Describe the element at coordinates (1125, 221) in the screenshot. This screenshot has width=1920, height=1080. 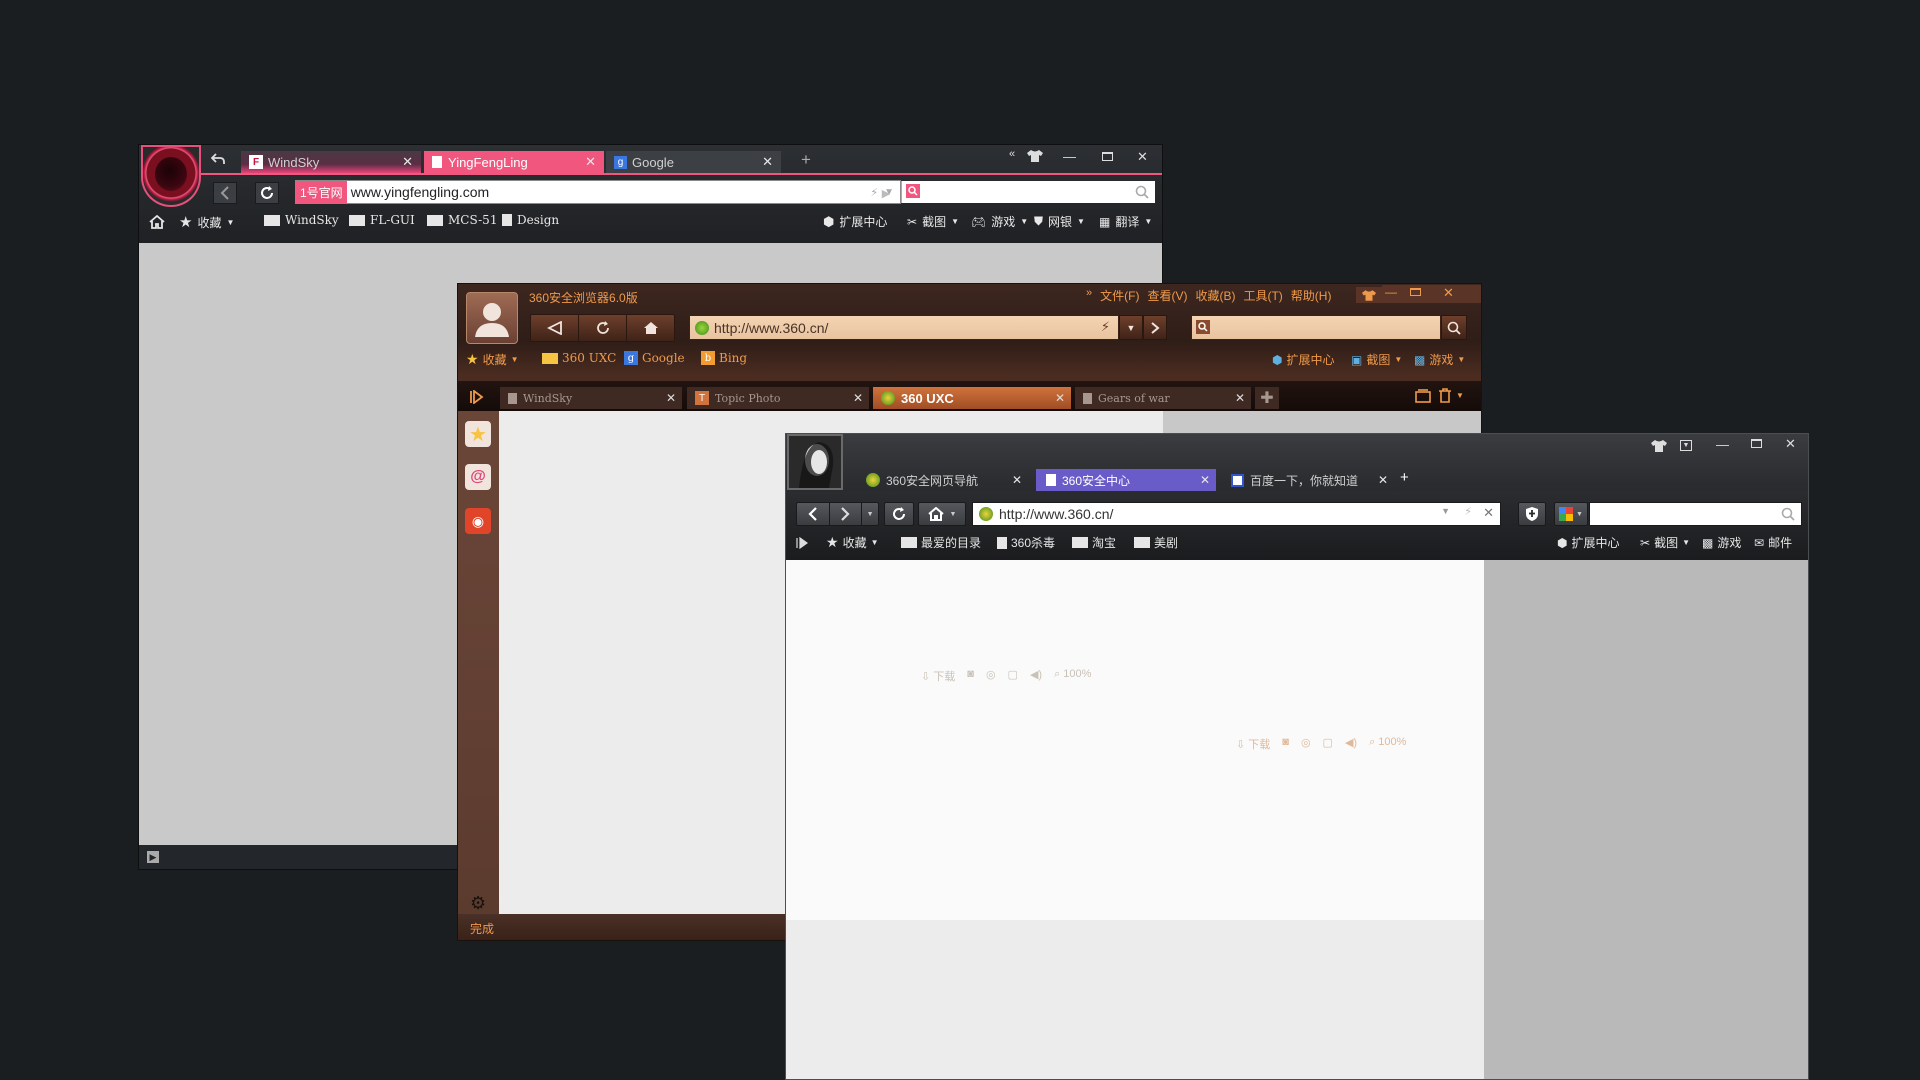
I see `tool-translate: ▦ 翻译 ▼` at that location.